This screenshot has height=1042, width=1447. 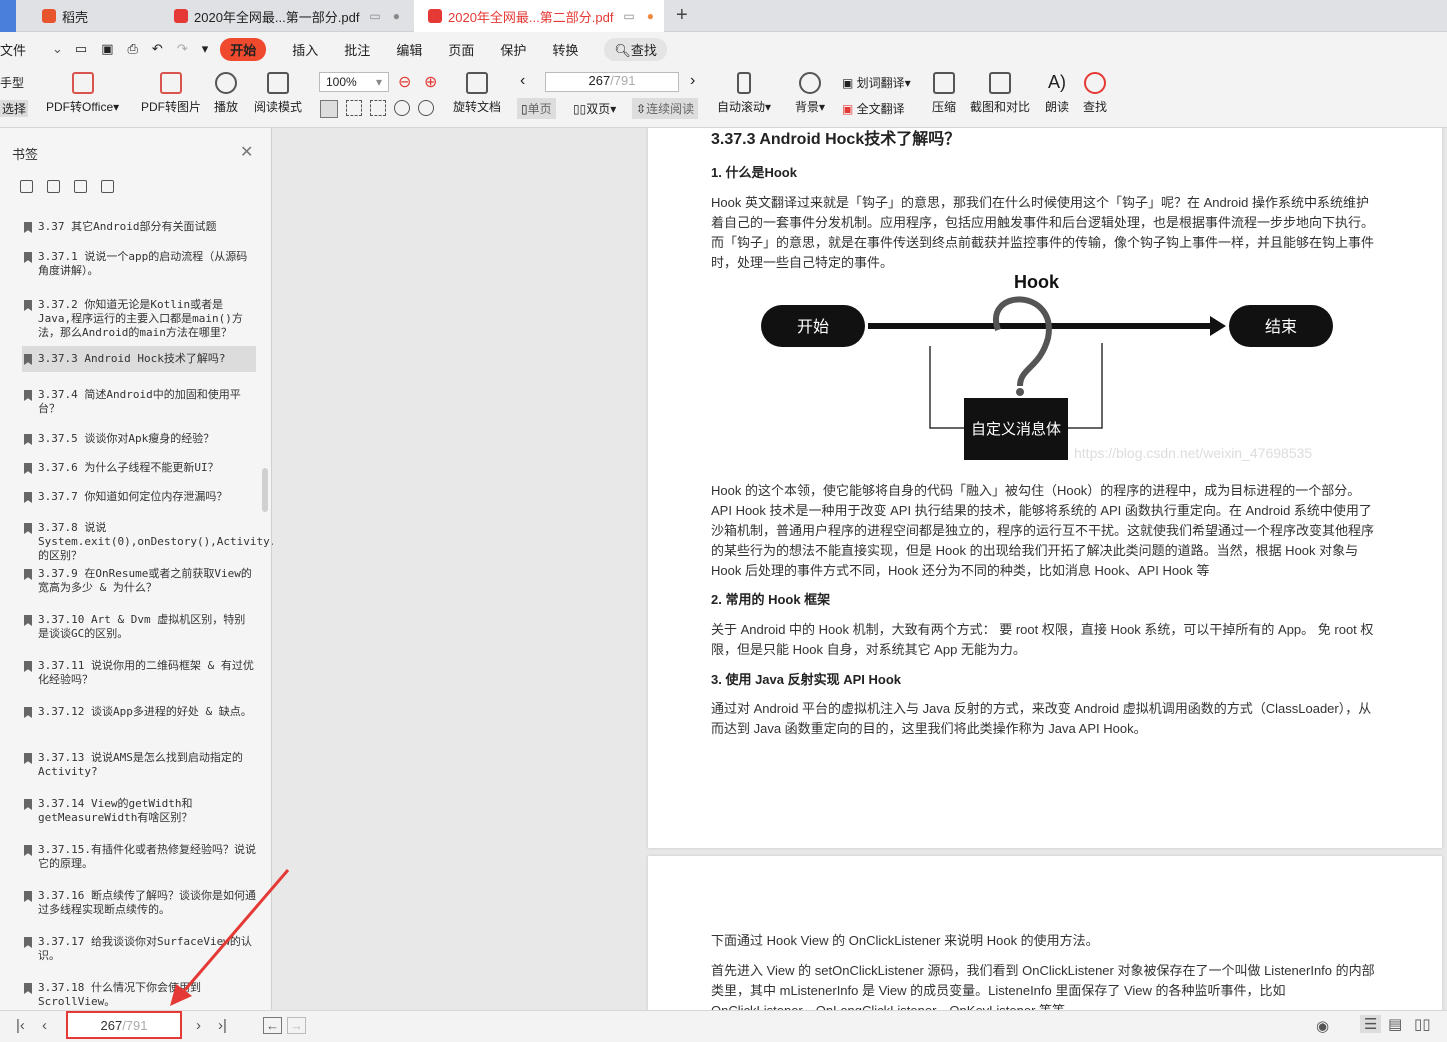 What do you see at coordinates (92, 16) in the screenshot?
I see `tab-docer: 稻壳` at bounding box center [92, 16].